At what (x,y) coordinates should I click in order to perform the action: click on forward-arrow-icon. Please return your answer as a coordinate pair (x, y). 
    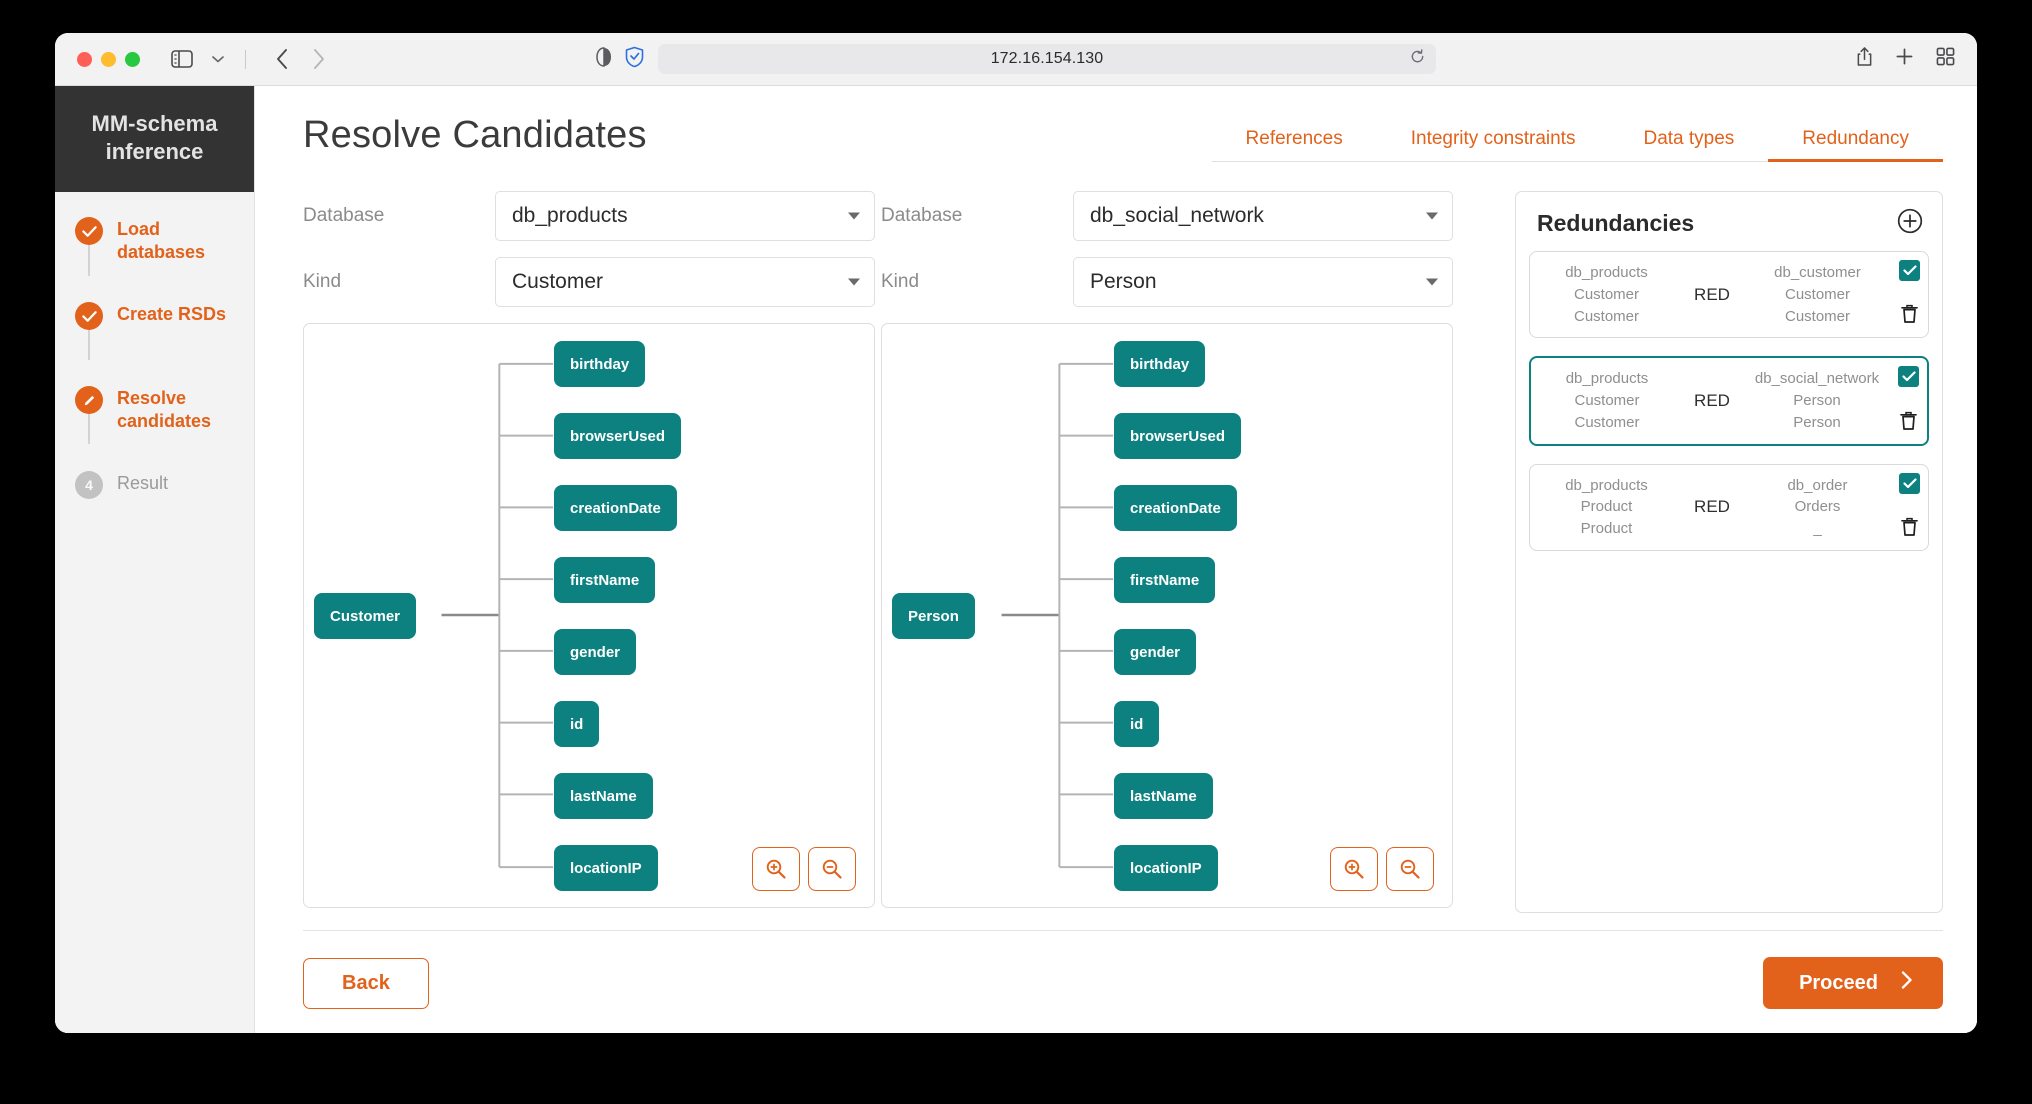
    Looking at the image, I should click on (318, 59).